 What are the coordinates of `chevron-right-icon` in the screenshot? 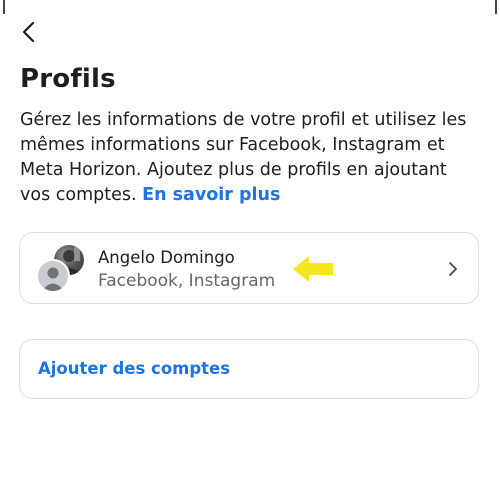 It's located at (453, 269).